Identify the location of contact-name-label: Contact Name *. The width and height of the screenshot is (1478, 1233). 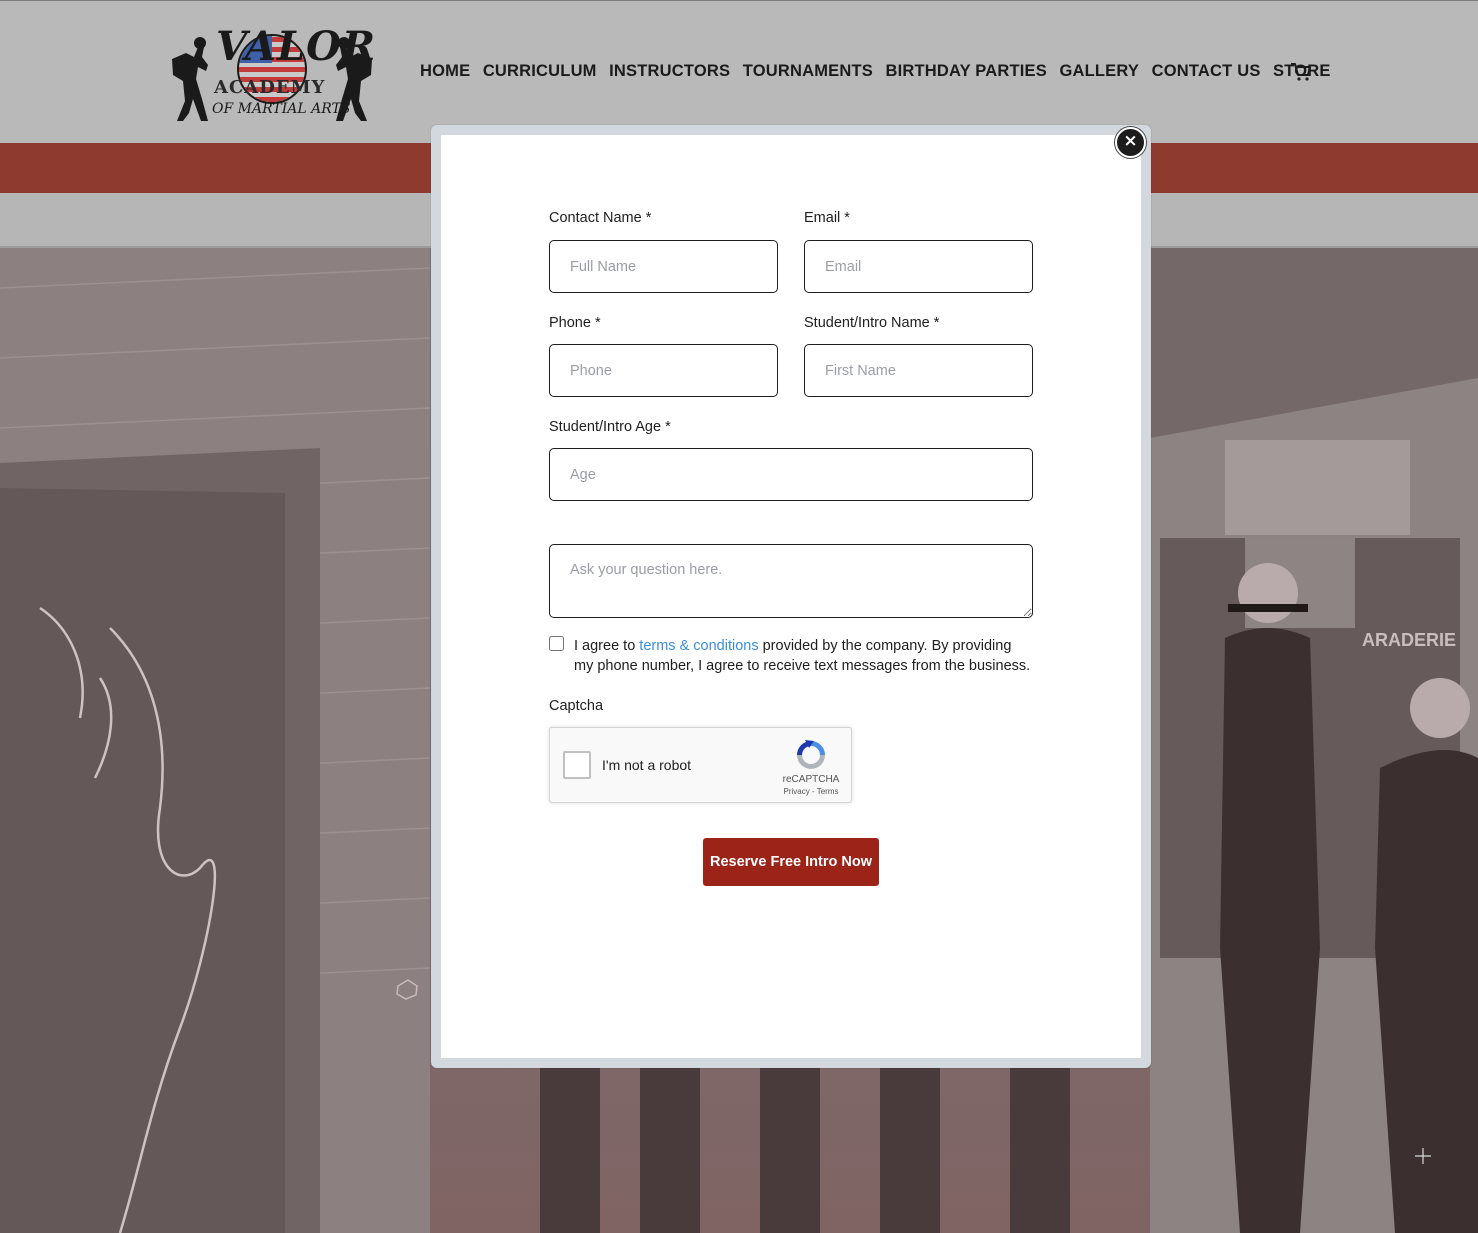
(600, 218).